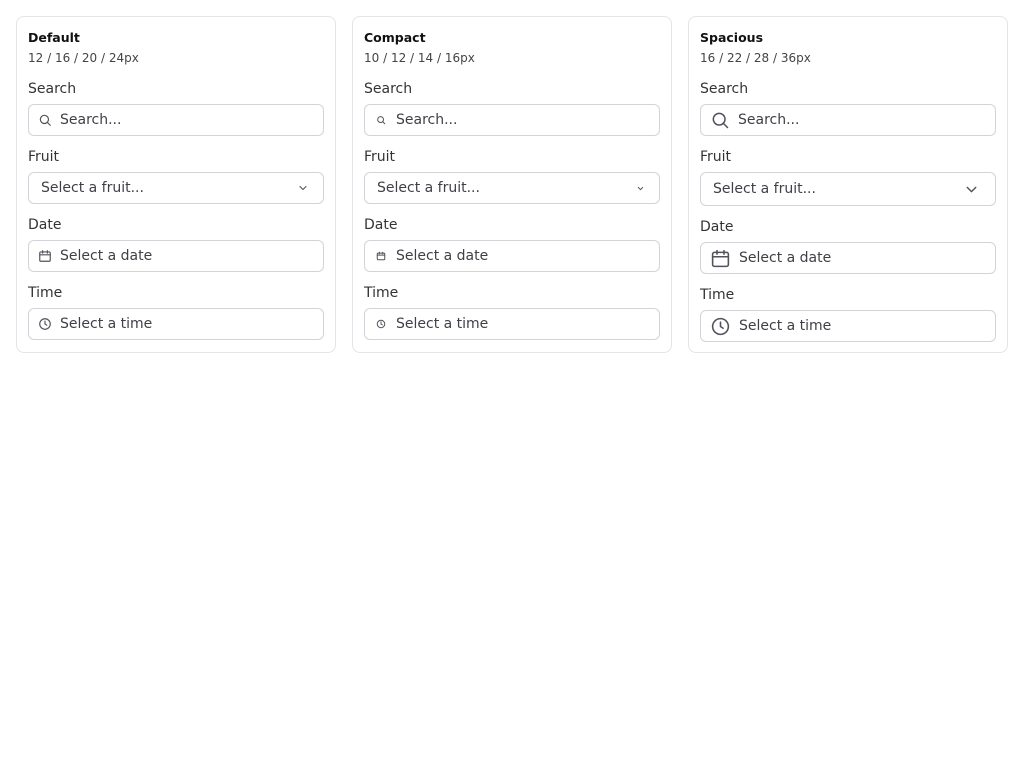 This screenshot has height=768, width=1024. What do you see at coordinates (54, 37) in the screenshot?
I see `card-title: Default` at bounding box center [54, 37].